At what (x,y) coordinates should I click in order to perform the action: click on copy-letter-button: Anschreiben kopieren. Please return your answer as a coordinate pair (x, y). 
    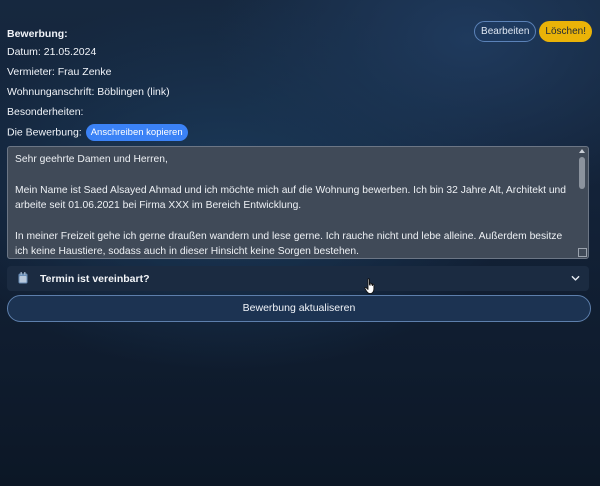
    Looking at the image, I should click on (136, 132).